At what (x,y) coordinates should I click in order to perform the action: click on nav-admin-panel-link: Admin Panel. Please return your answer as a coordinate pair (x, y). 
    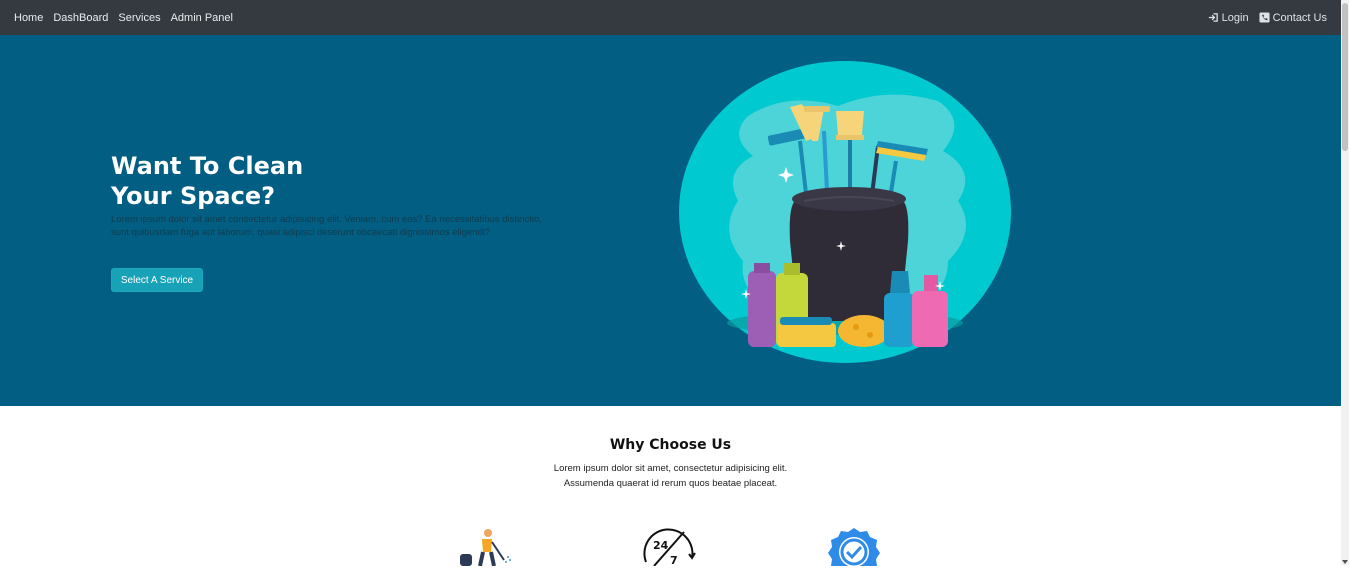
    Looking at the image, I should click on (202, 18).